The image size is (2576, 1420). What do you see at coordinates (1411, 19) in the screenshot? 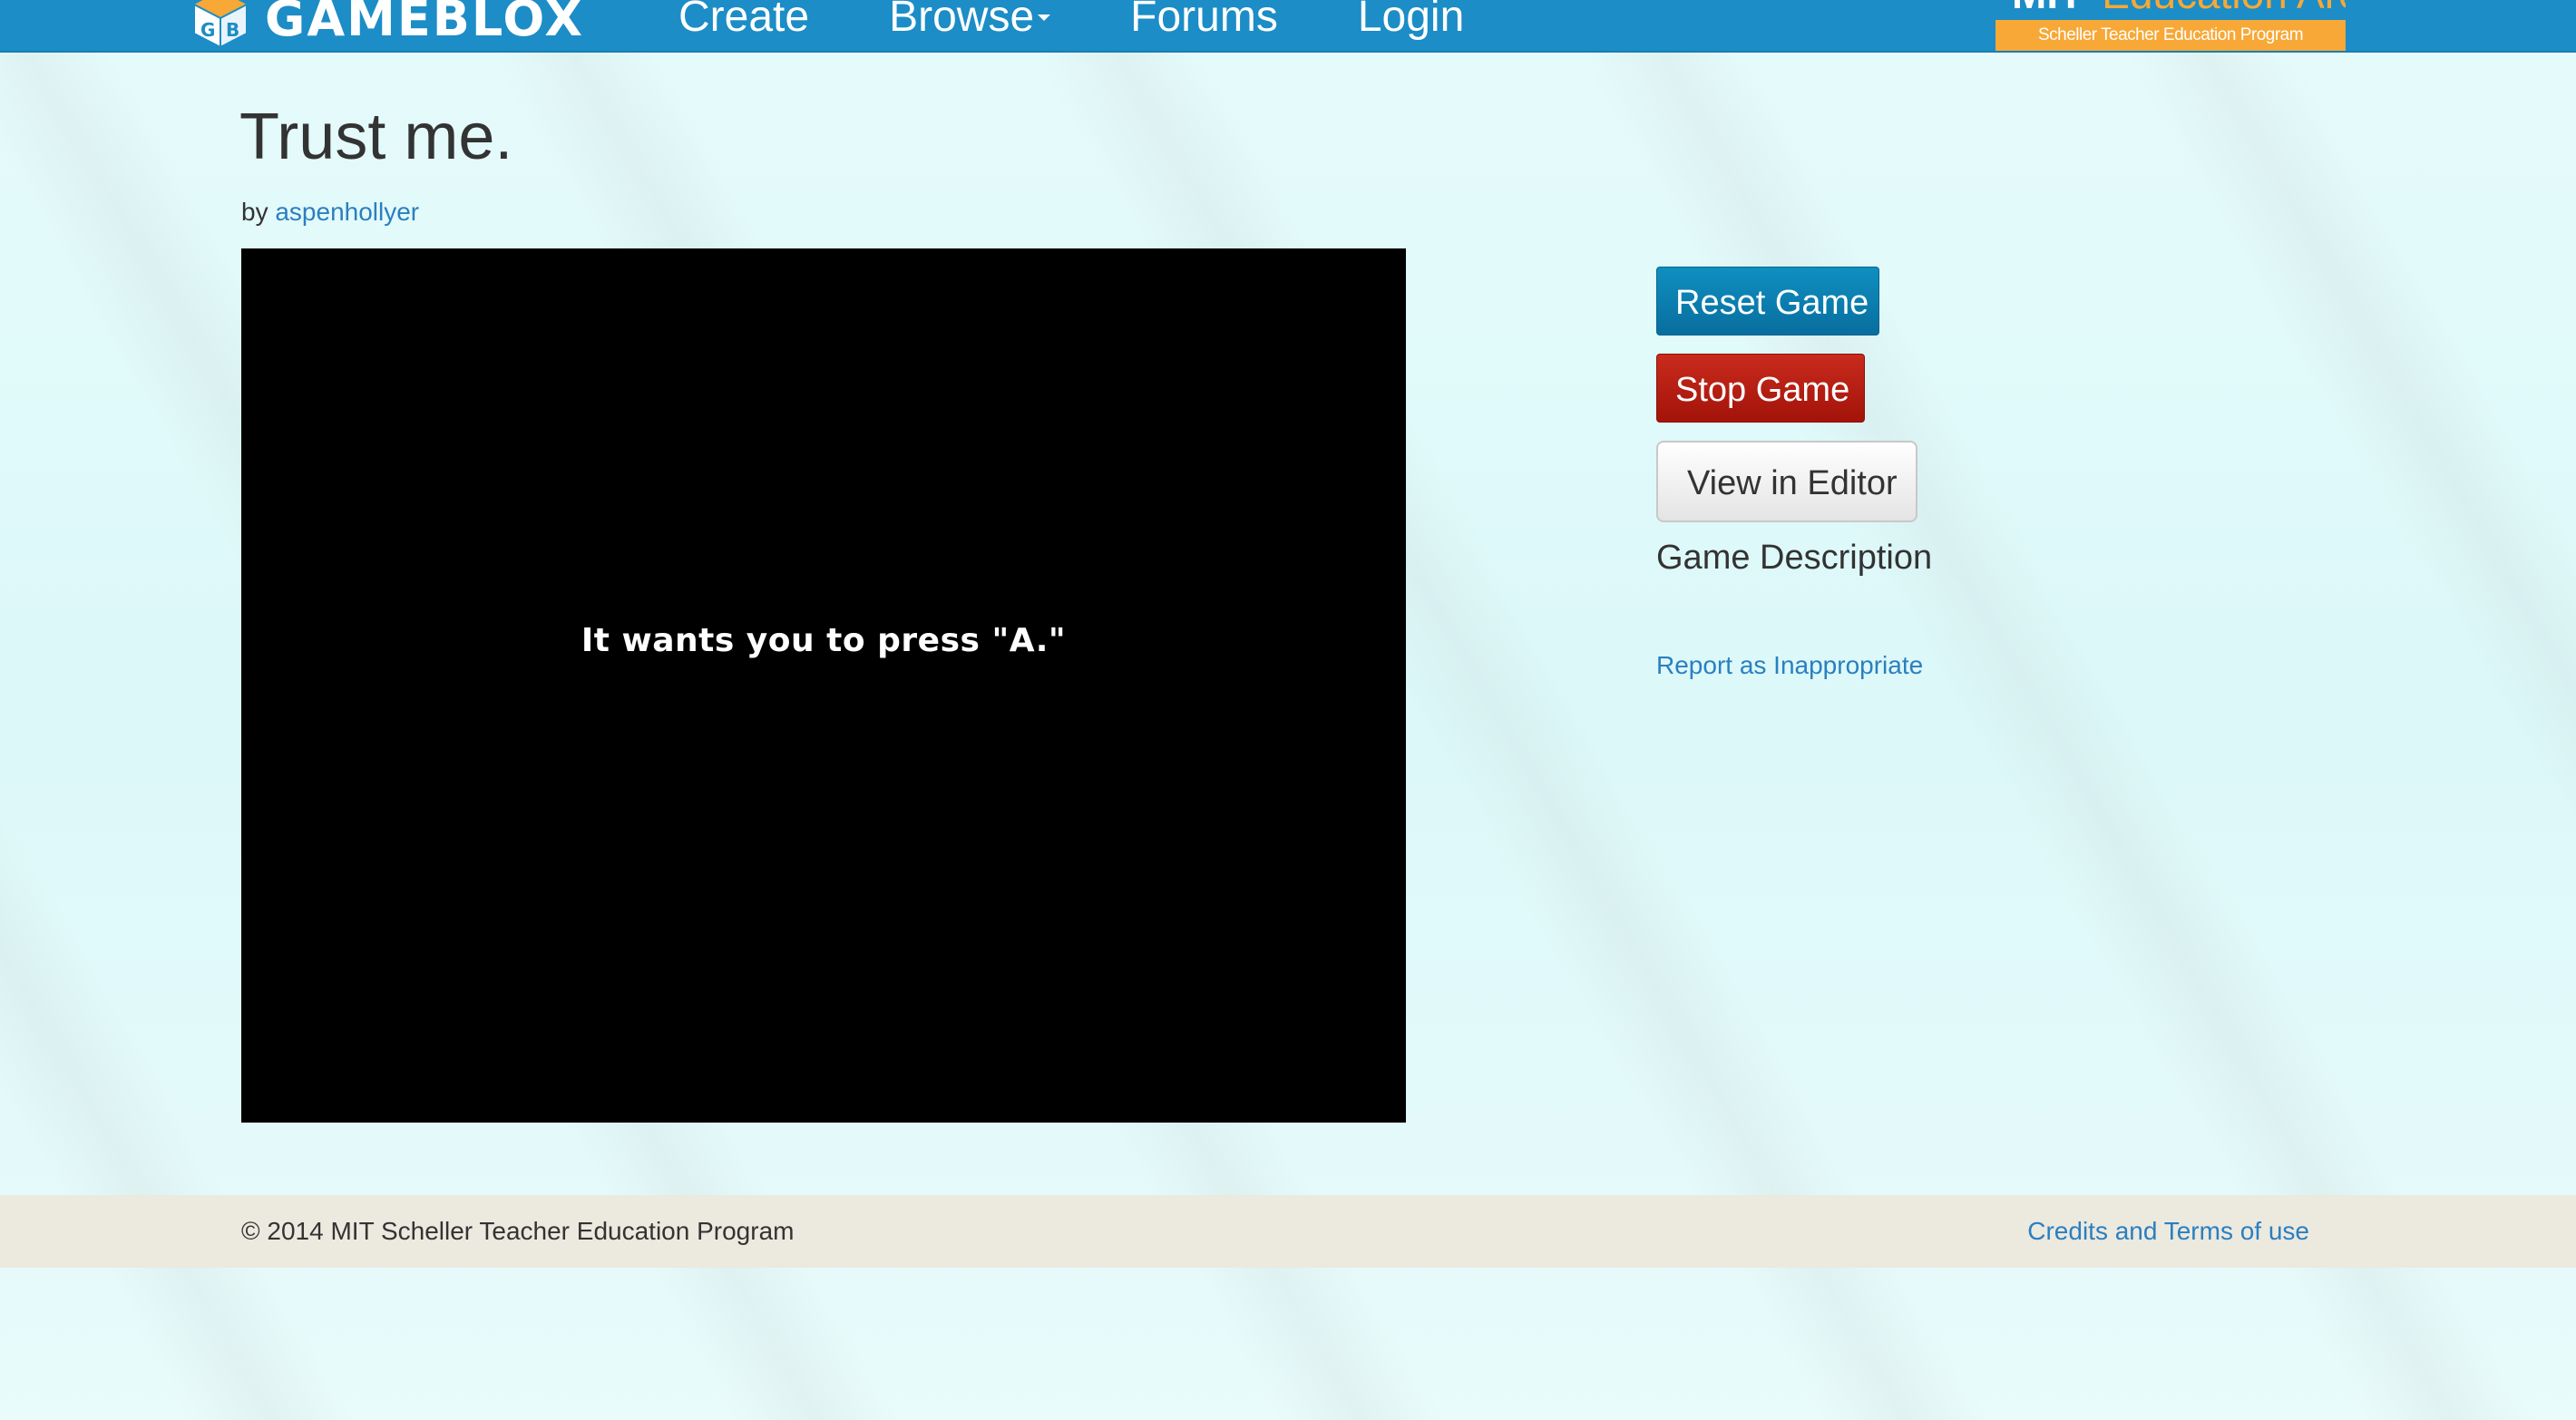
I see `nav-login: Login` at bounding box center [1411, 19].